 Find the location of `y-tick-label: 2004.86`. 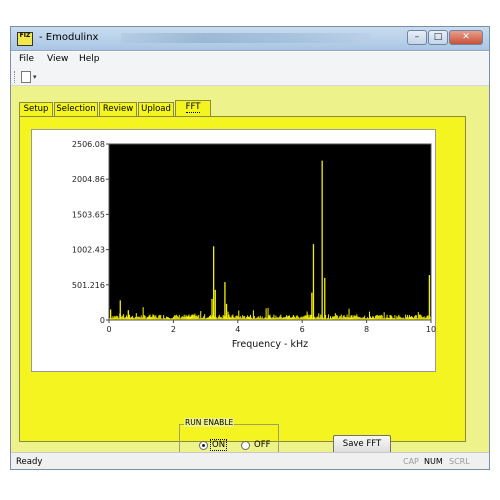

y-tick-label: 2004.86 is located at coordinates (88, 179).